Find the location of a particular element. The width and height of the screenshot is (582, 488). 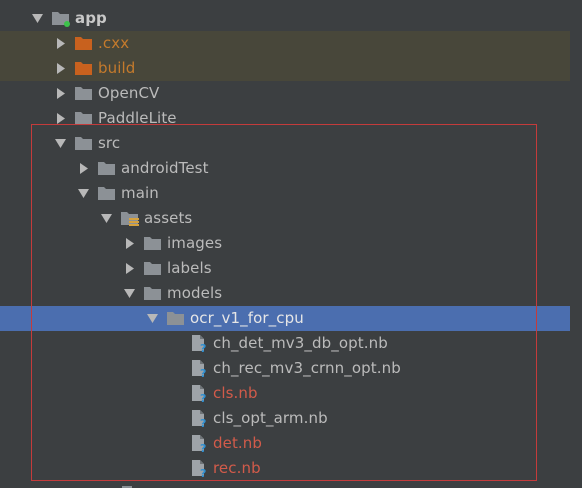

tree-item-label: PaddleLite is located at coordinates (137, 118).